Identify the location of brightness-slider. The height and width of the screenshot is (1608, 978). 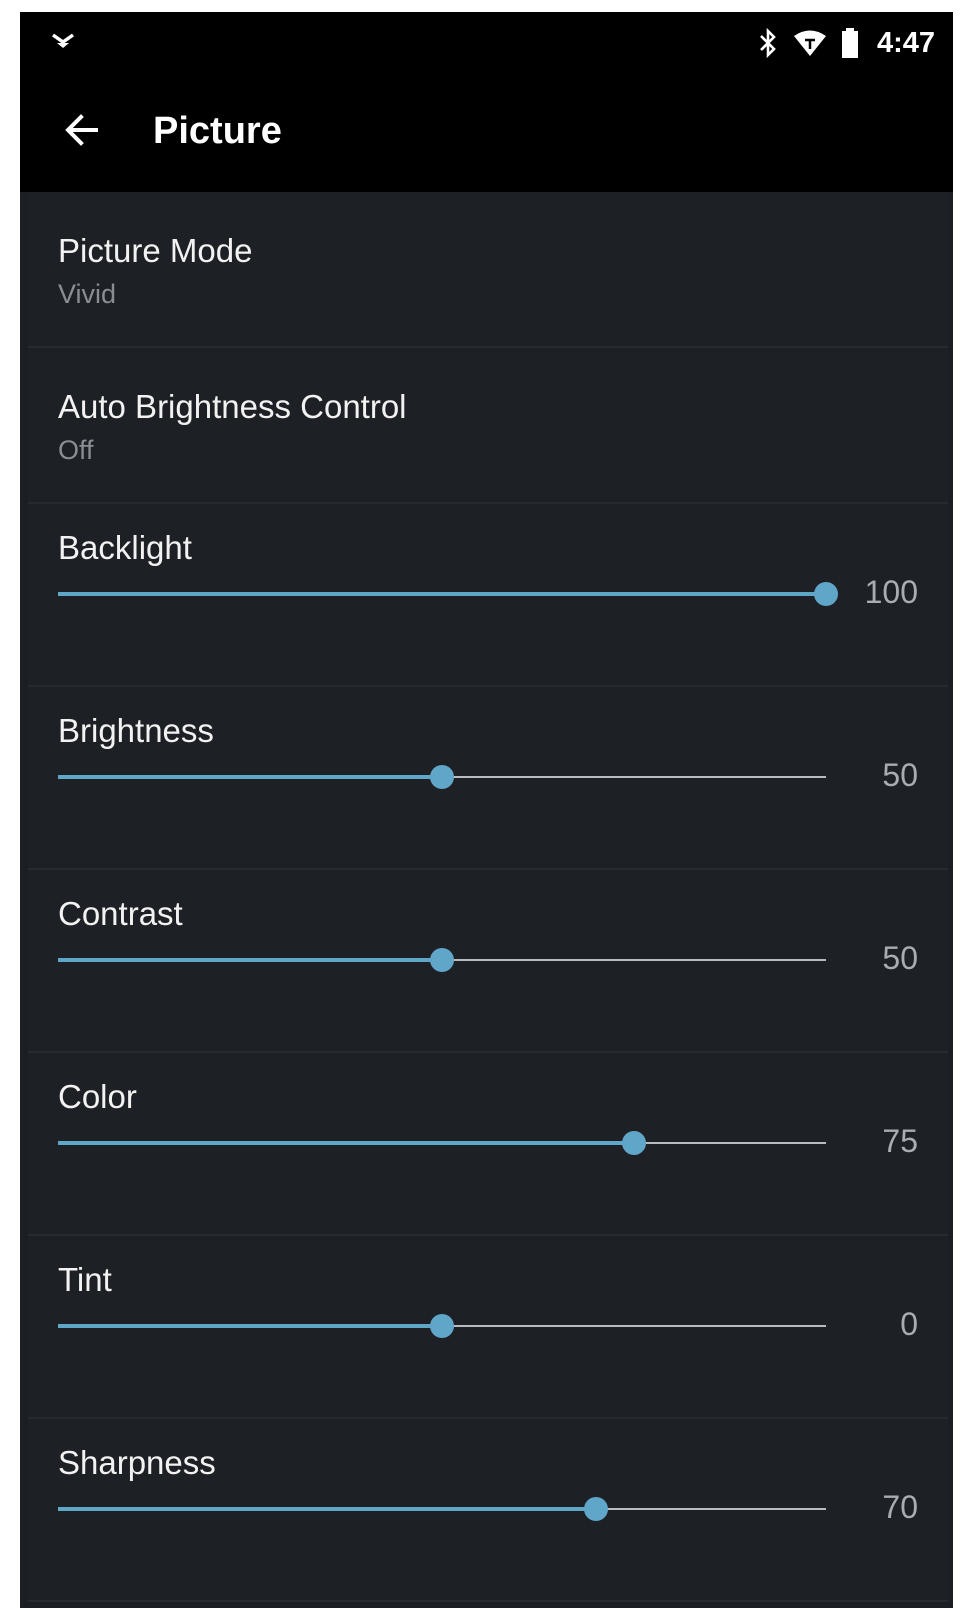
(442, 777).